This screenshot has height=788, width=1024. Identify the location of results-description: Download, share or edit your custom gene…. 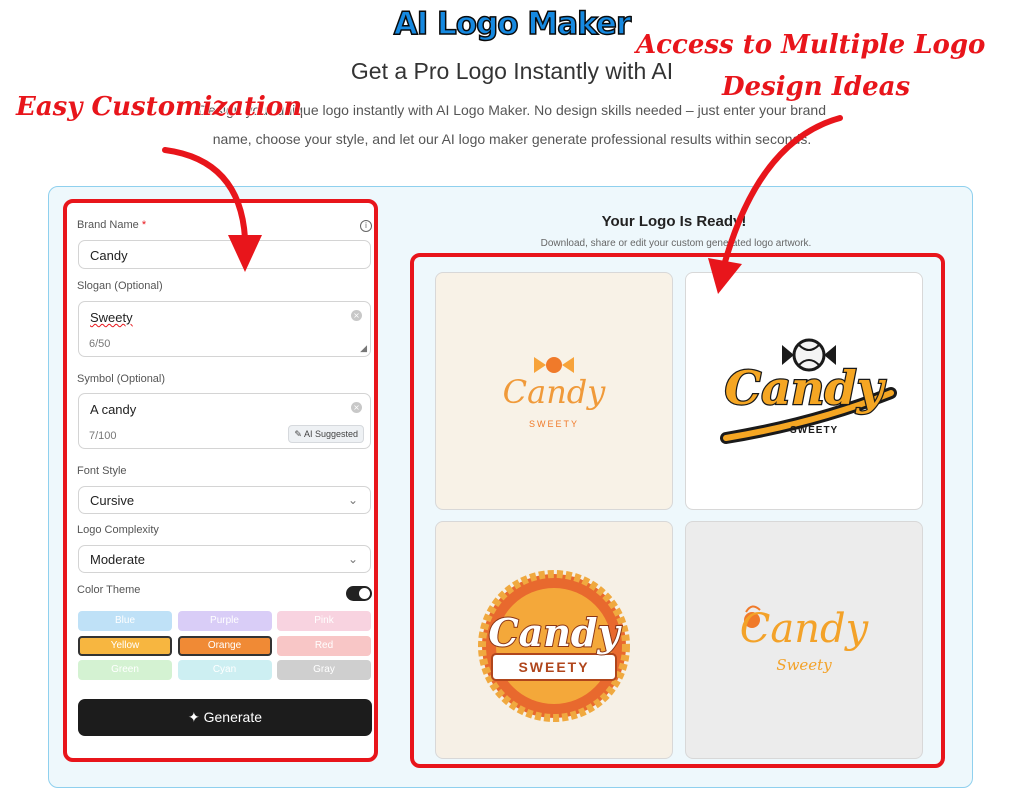
(676, 243).